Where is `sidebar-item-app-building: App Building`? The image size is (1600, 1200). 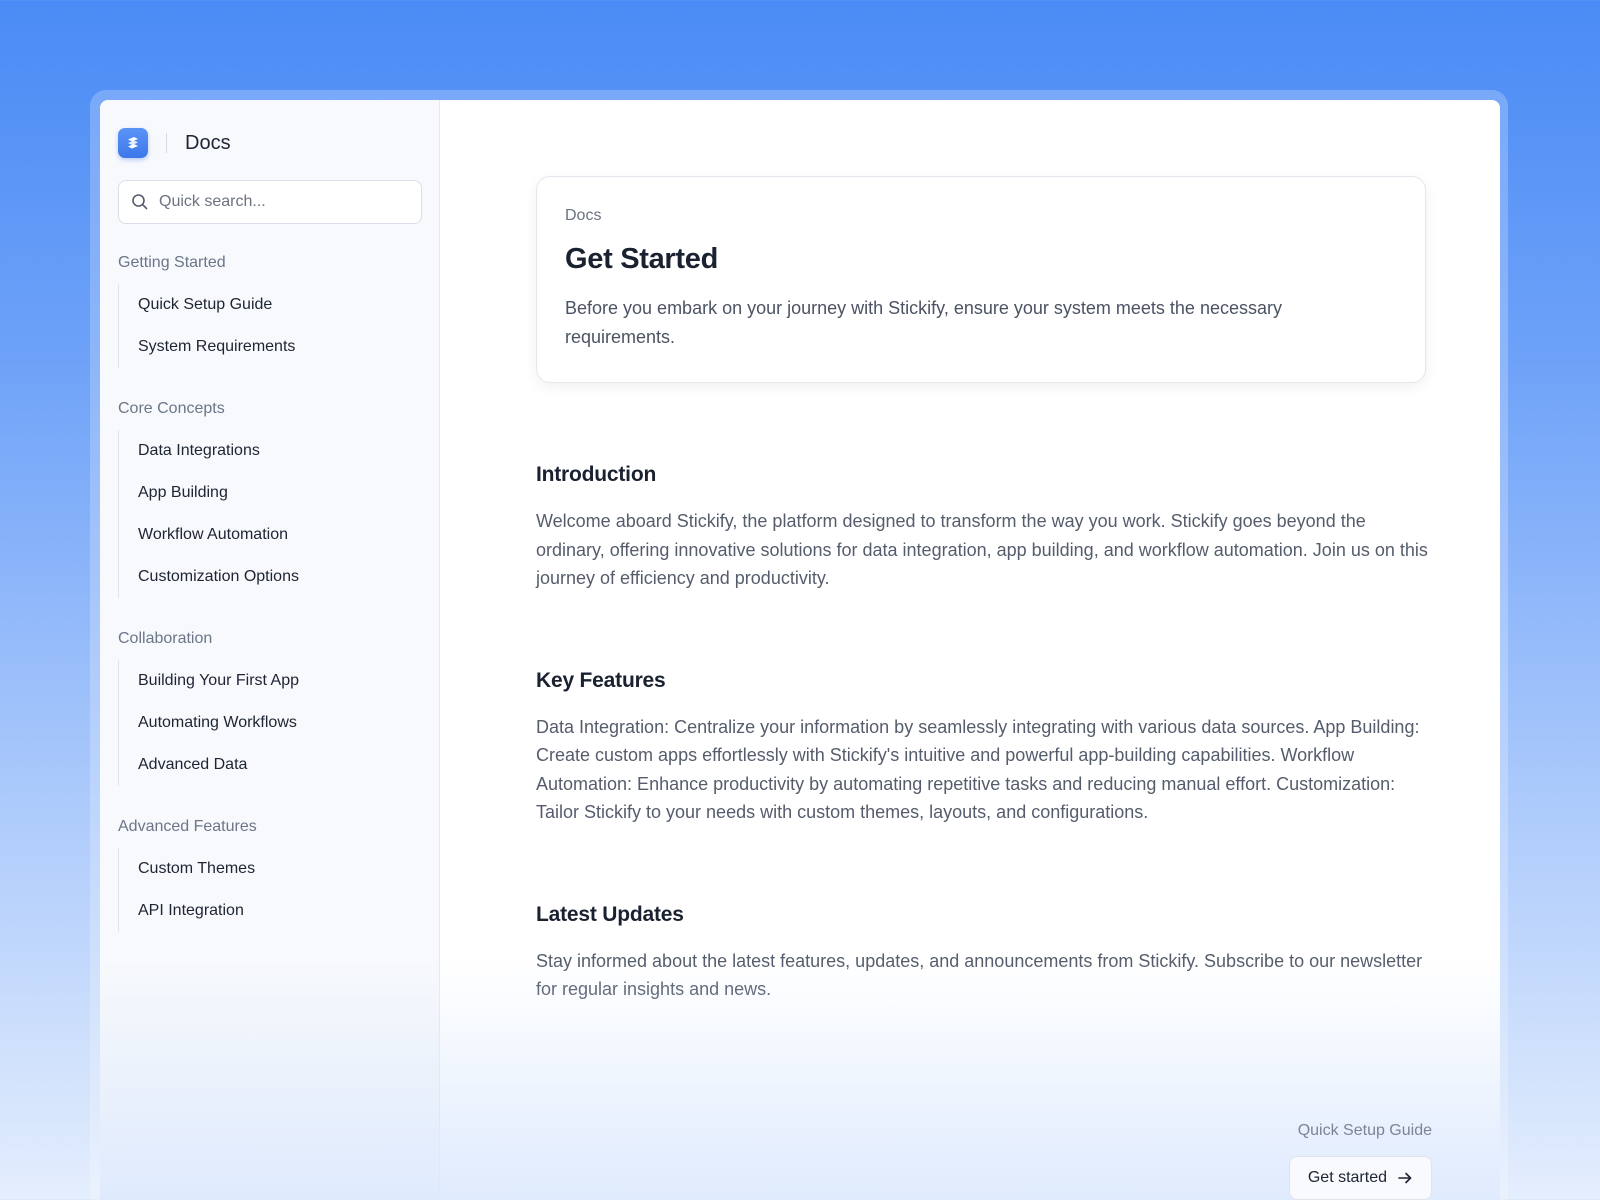
sidebar-item-app-building: App Building is located at coordinates (270, 493).